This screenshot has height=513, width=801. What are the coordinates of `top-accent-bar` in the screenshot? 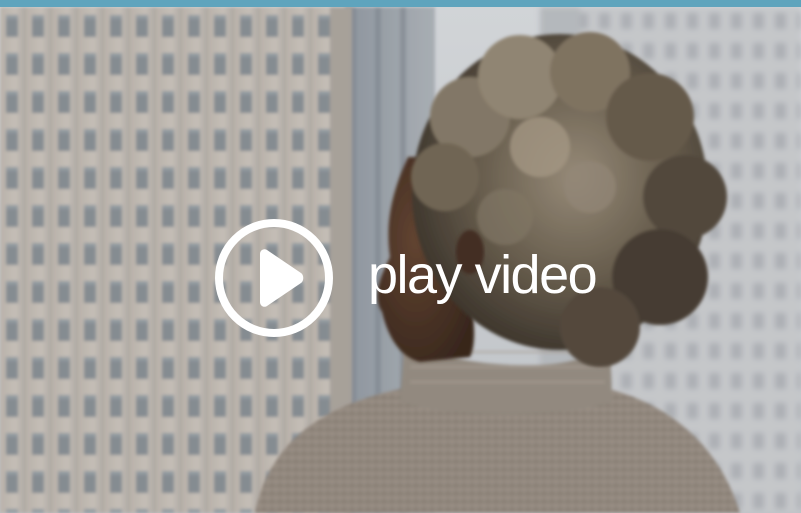 It's located at (400, 3).